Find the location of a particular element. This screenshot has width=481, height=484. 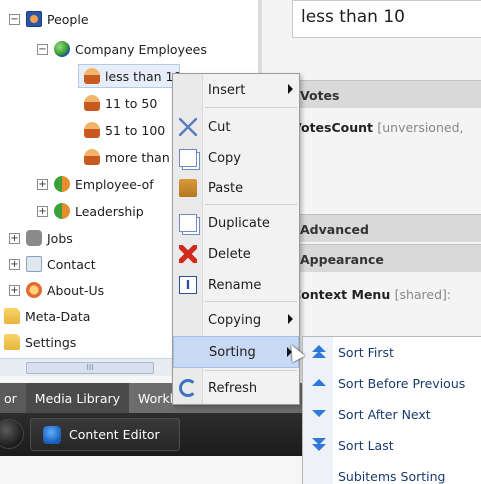

menu-item-refresh: Refresh is located at coordinates (236, 388).